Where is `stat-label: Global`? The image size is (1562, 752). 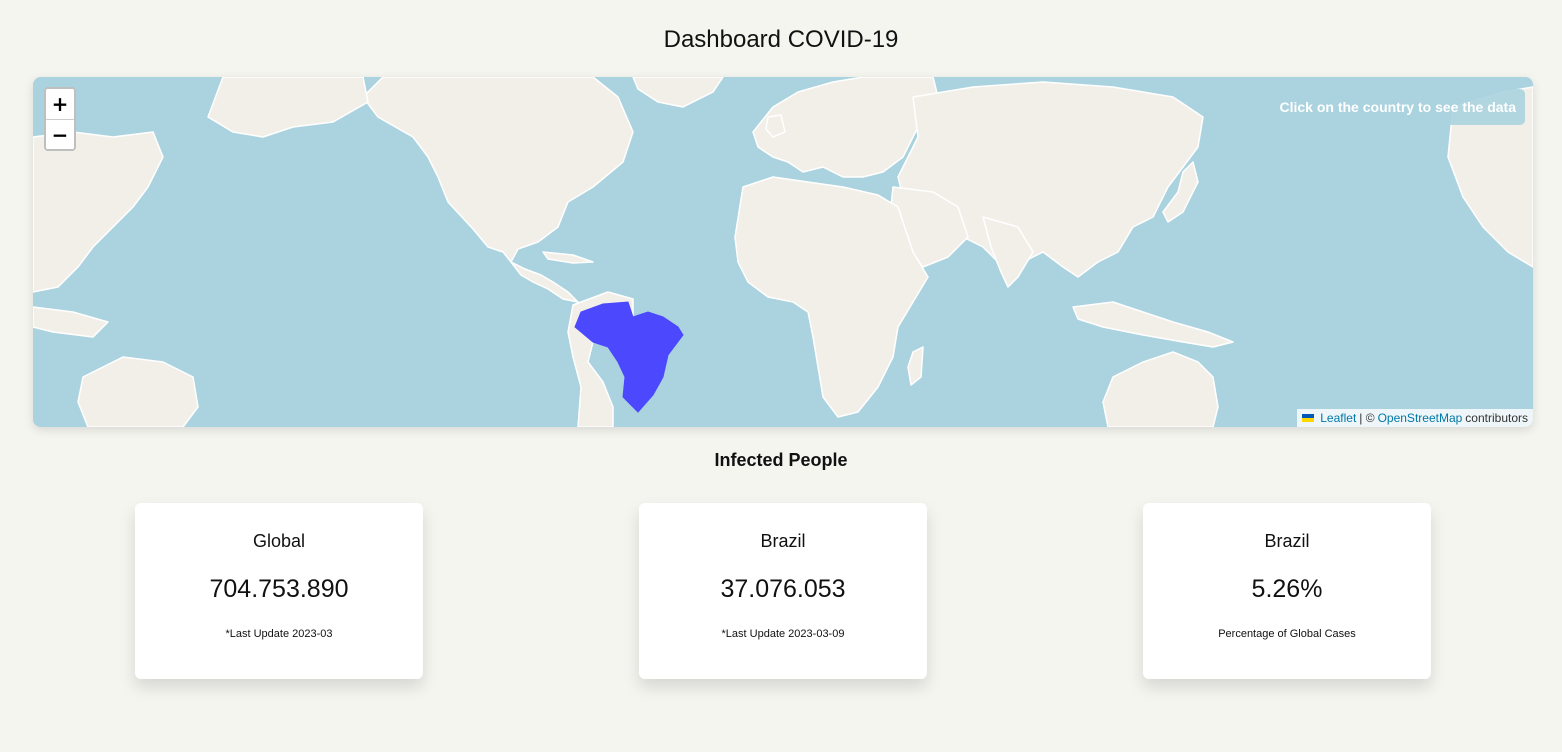
stat-label: Global is located at coordinates (279, 541).